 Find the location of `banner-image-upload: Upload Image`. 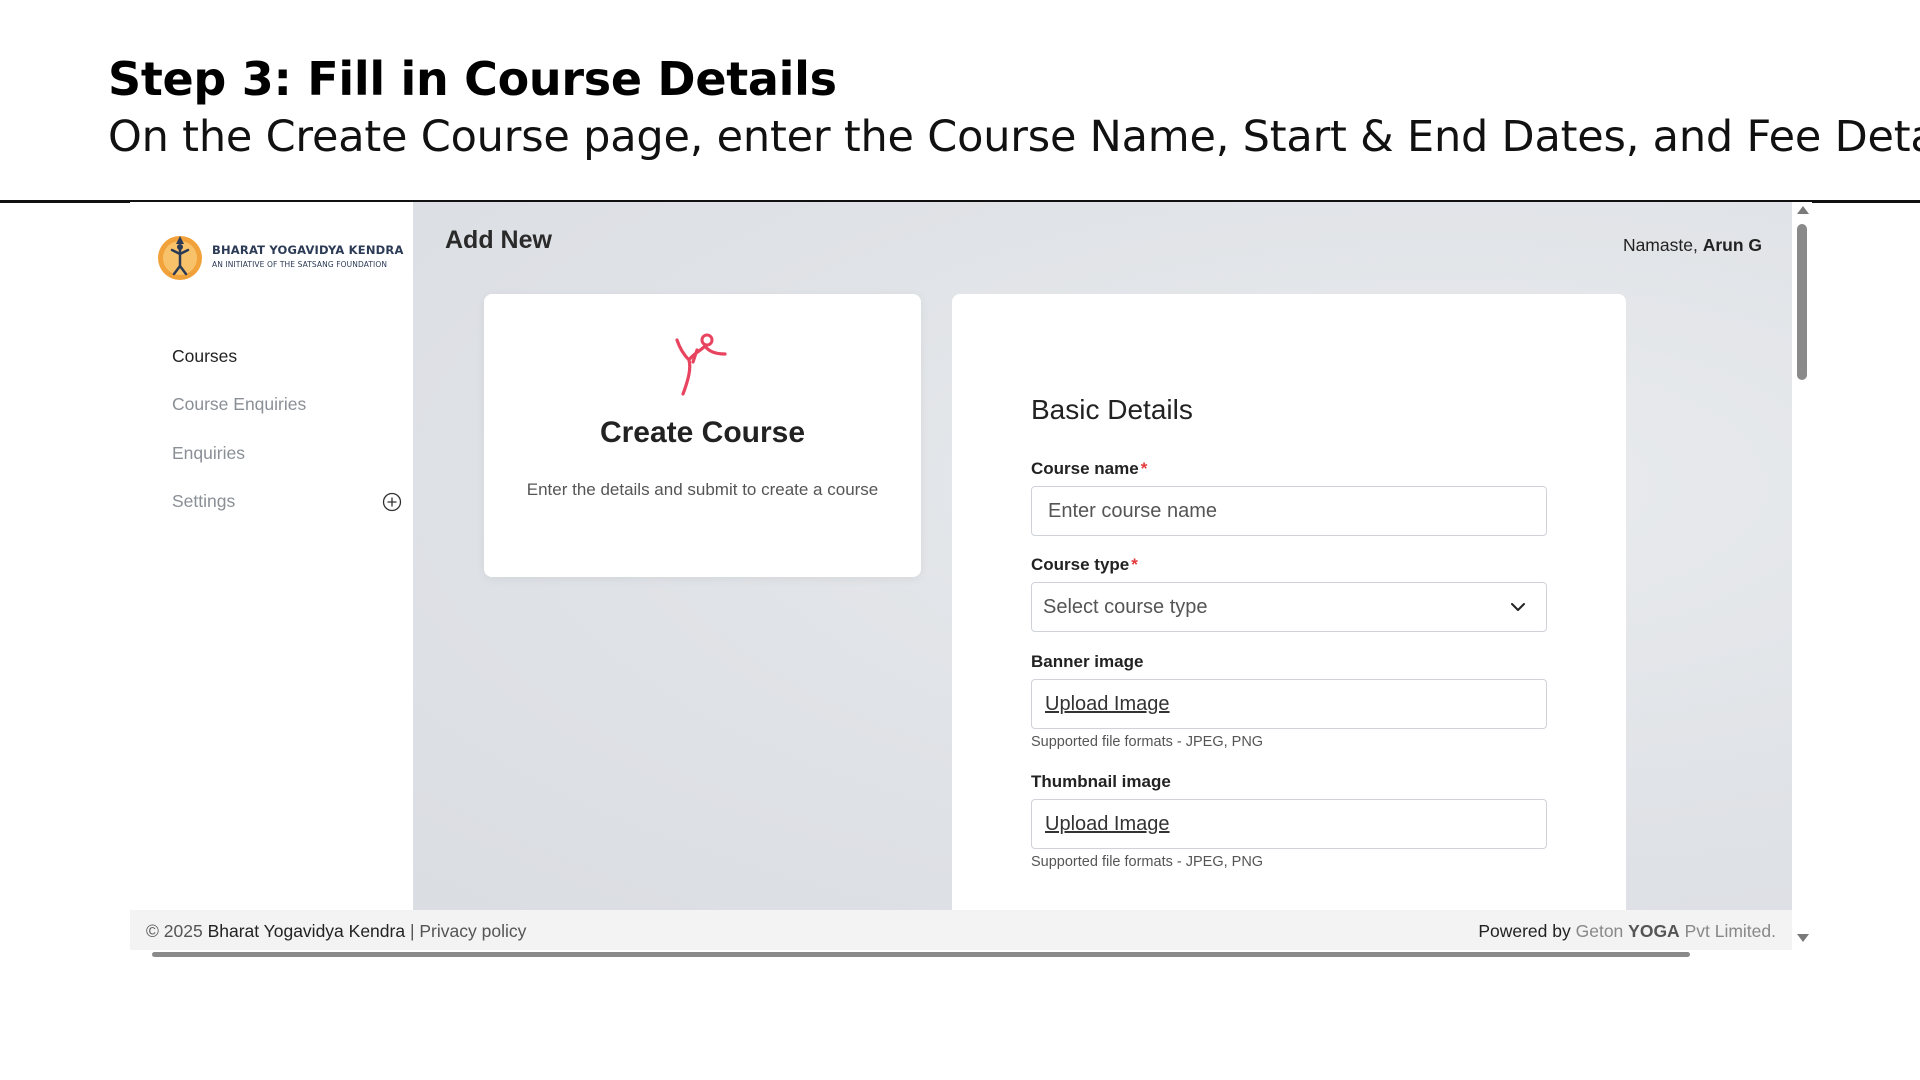

banner-image-upload: Upload Image is located at coordinates (1289, 704).